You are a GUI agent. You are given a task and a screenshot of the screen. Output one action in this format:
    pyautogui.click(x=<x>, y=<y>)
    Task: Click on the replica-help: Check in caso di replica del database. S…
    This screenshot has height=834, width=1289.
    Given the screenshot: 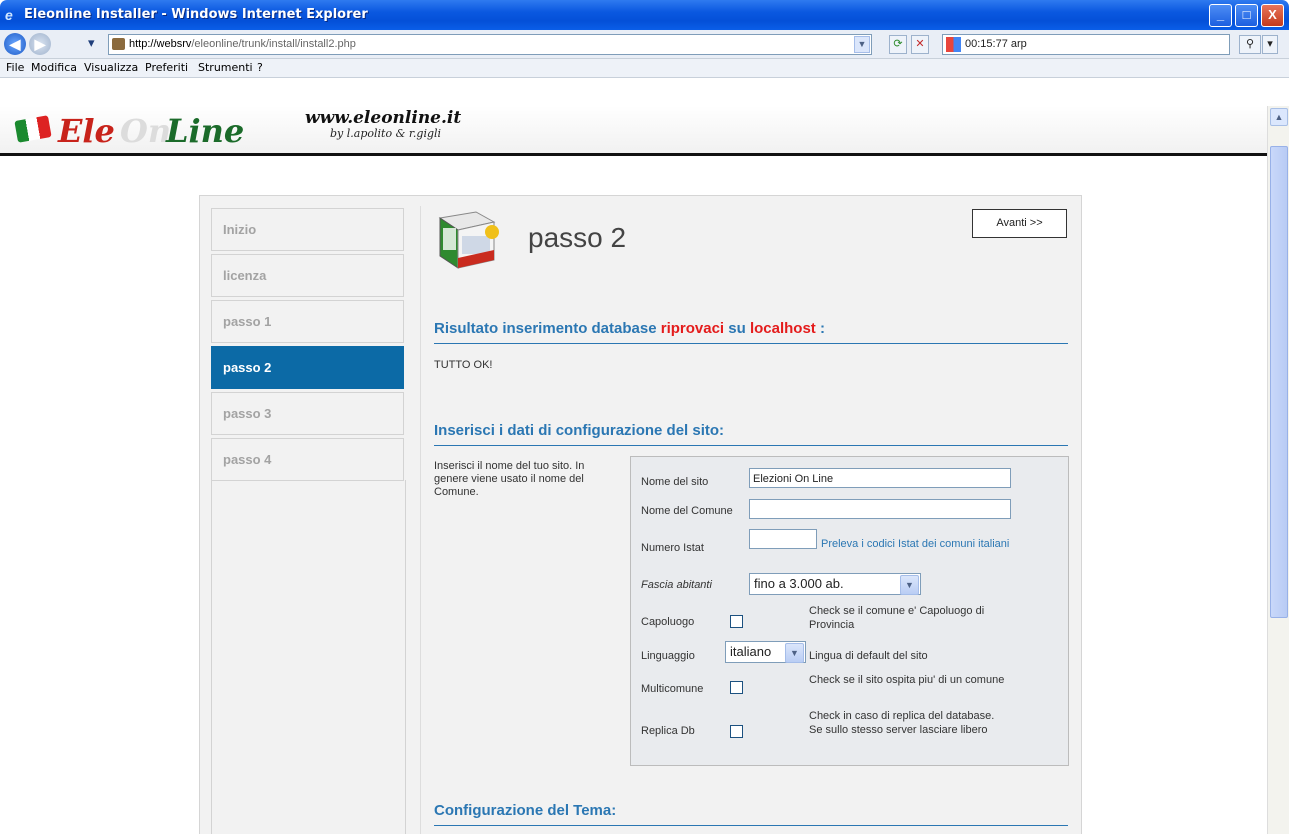 What is the action you would take?
    pyautogui.click(x=902, y=723)
    